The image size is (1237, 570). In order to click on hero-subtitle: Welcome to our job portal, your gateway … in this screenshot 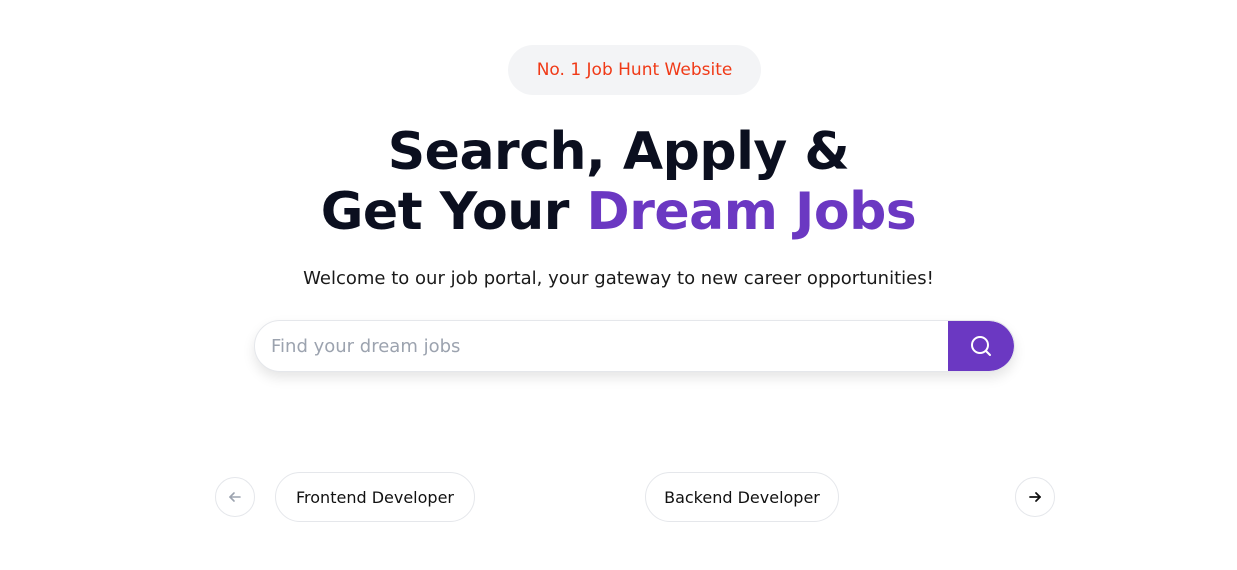, I will do `click(618, 278)`.